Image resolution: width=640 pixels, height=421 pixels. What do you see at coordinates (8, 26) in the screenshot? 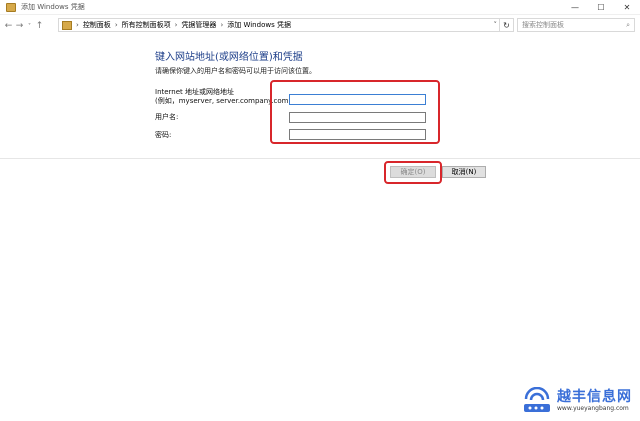
I see `back-button: ←` at bounding box center [8, 26].